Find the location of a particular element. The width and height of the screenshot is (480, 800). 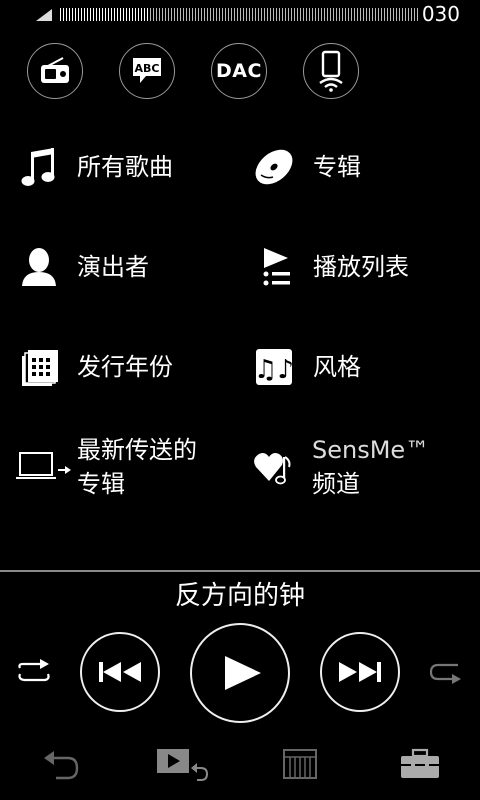

phone-wireless-icon is located at coordinates (331, 71).